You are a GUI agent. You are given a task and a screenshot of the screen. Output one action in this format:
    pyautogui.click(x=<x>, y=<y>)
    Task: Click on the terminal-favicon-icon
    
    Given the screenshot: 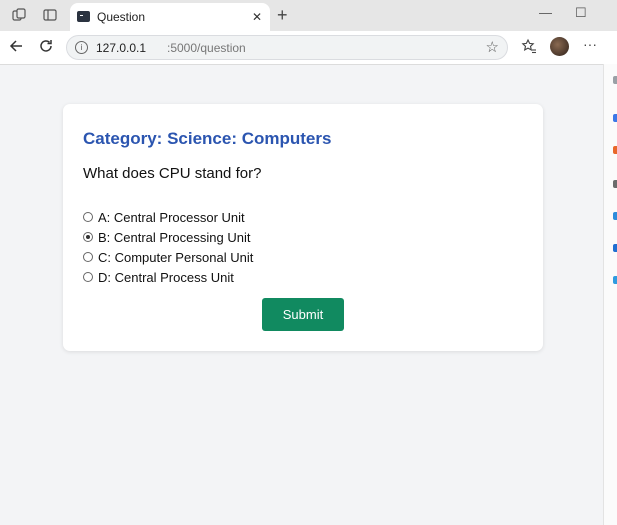 What is the action you would take?
    pyautogui.click(x=83, y=16)
    